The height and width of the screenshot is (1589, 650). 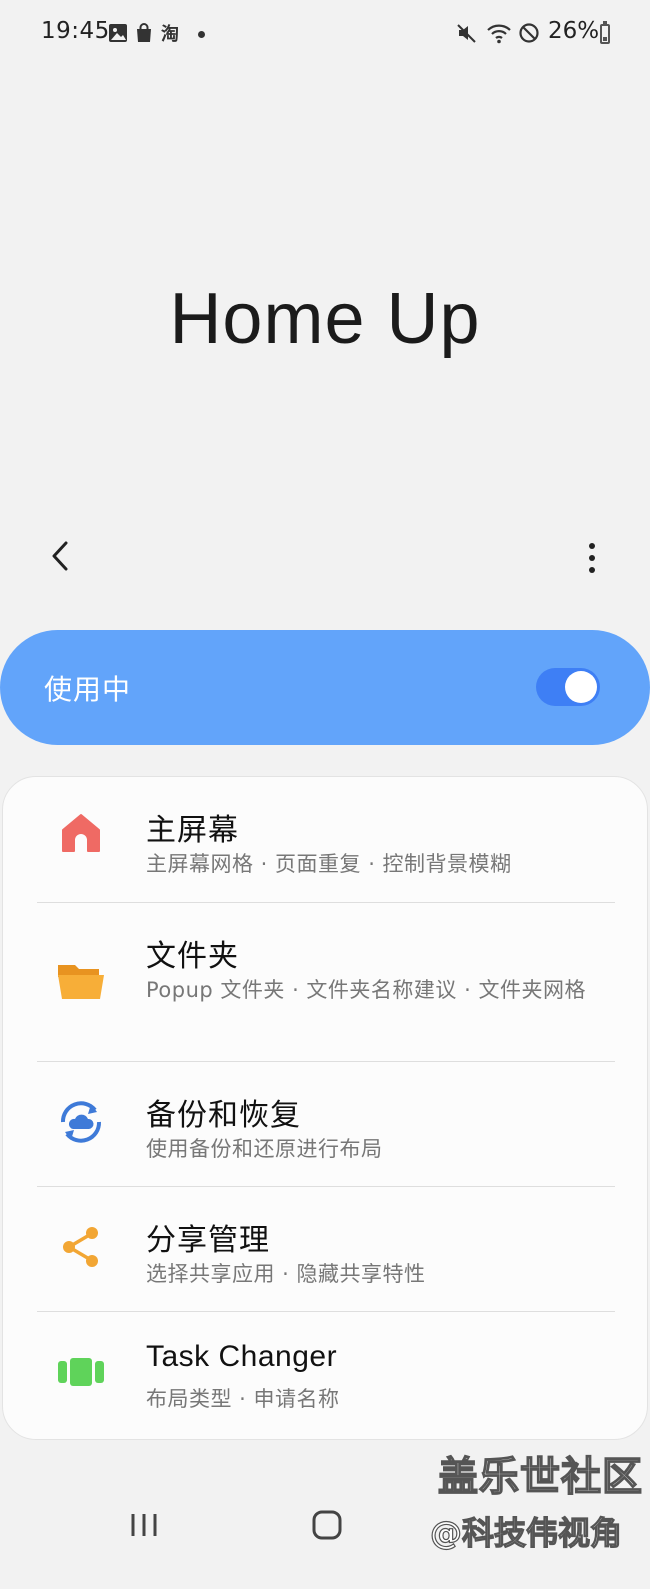 What do you see at coordinates (325, 35) in the screenshot?
I see `status-bar: 19:45 淘 26%` at bounding box center [325, 35].